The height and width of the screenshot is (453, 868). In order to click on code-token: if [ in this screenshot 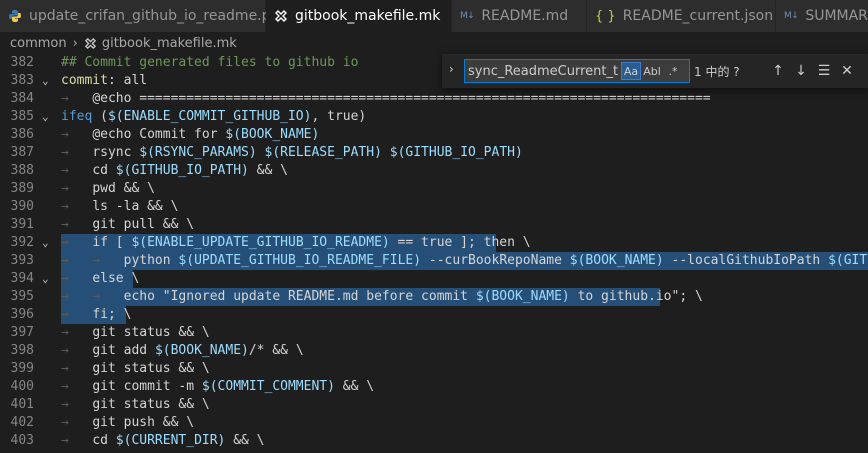, I will do `click(112, 242)`.